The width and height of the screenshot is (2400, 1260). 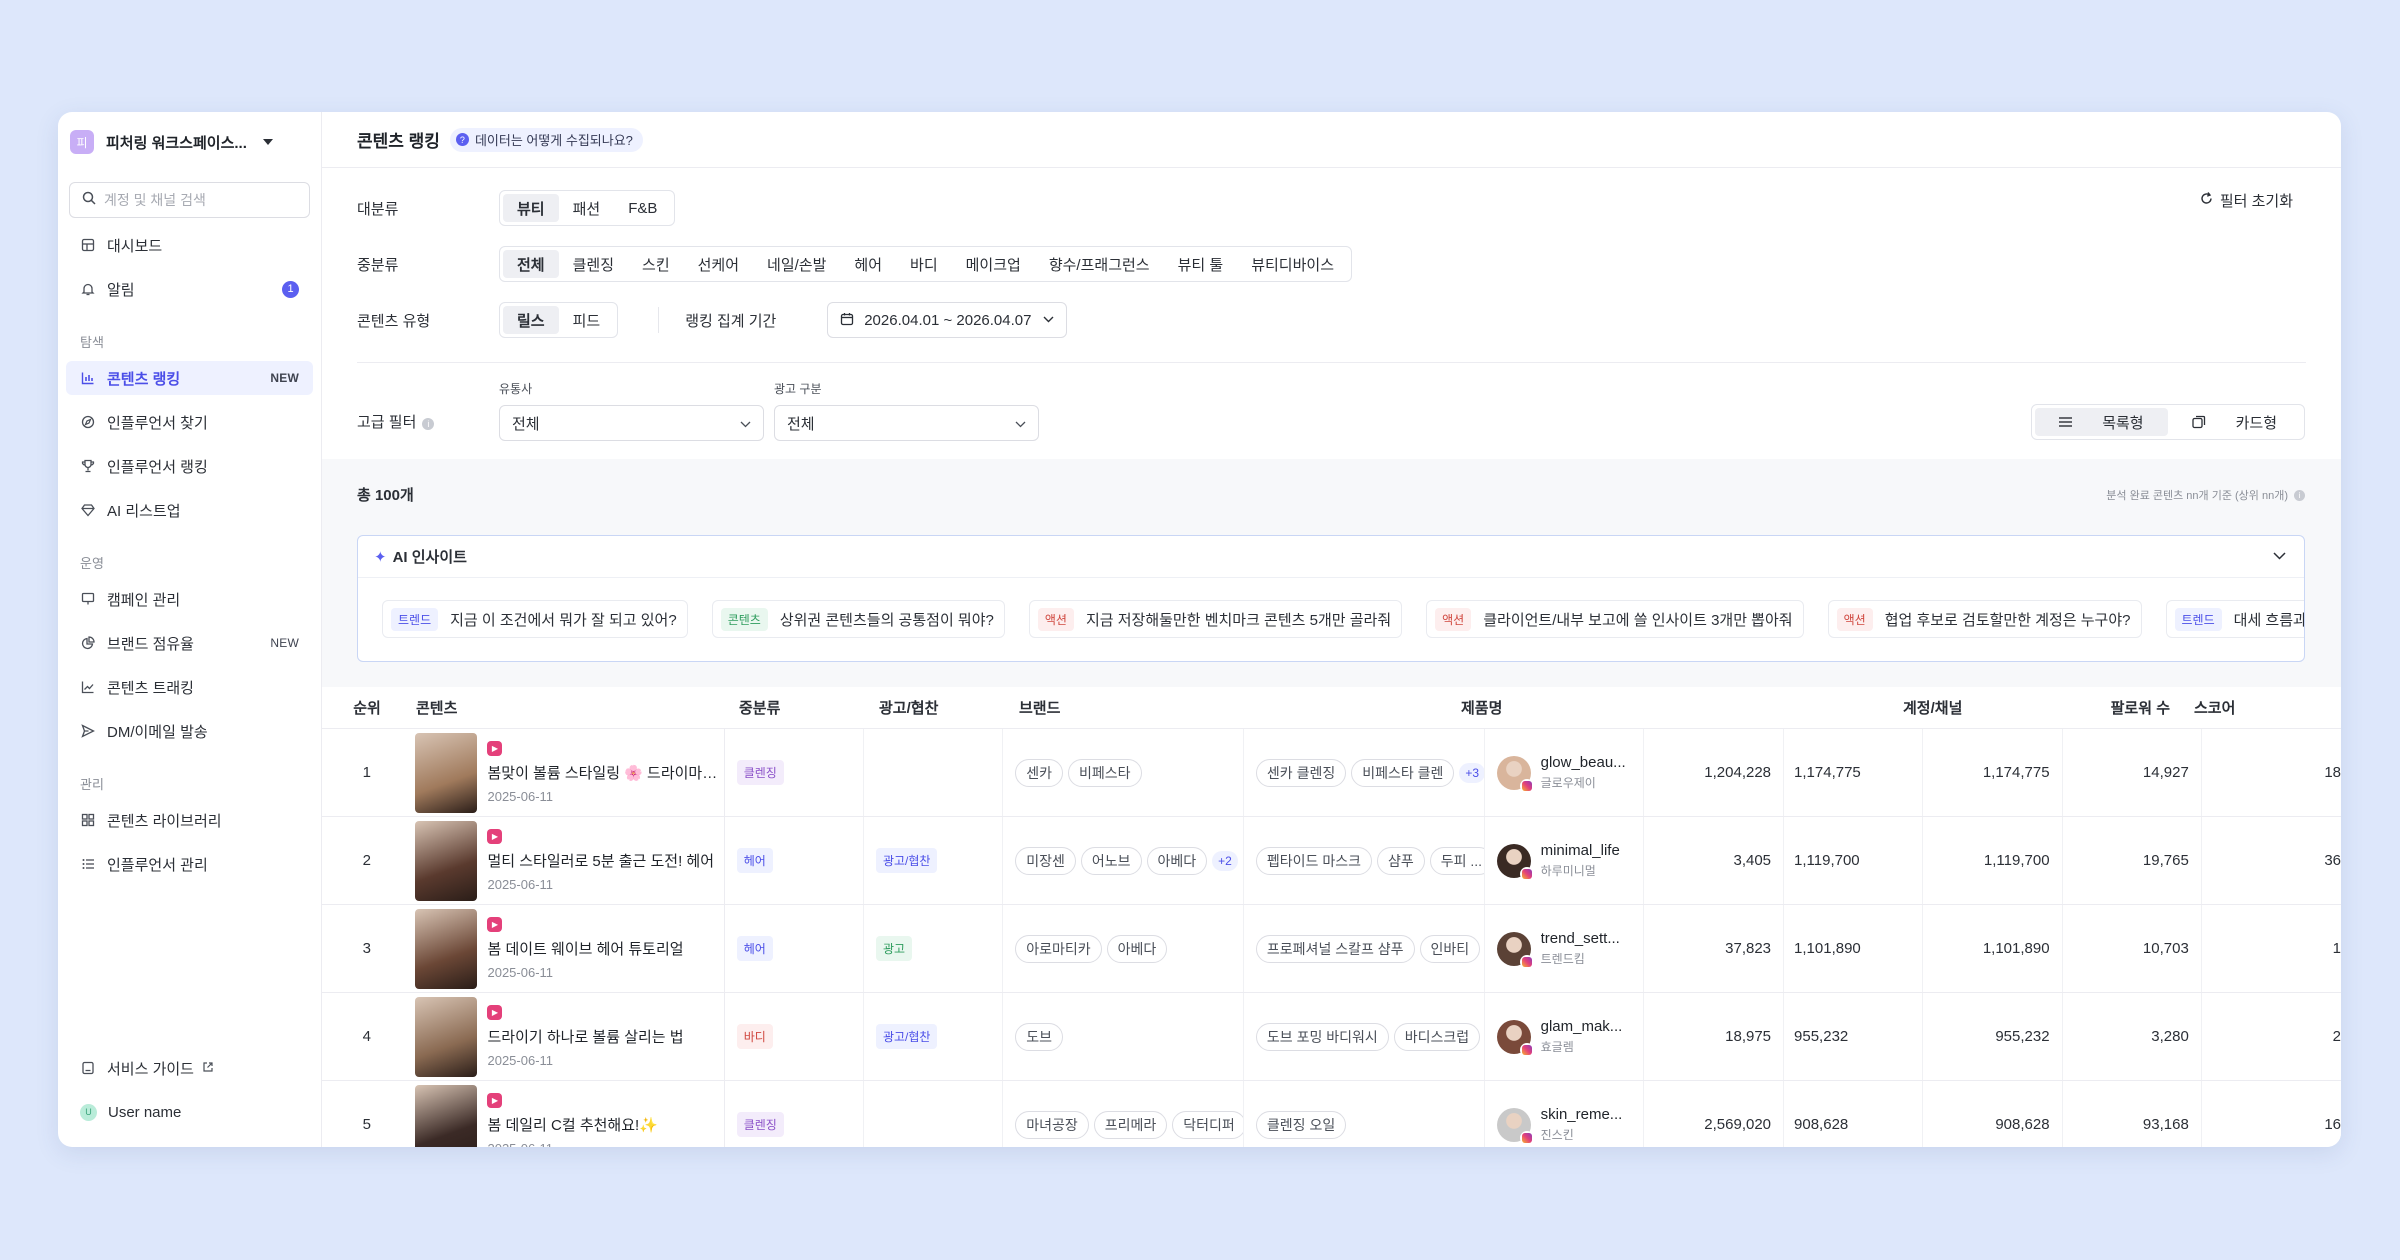 What do you see at coordinates (796, 264) in the screenshot?
I see `subcategory-option: 네일/손발` at bounding box center [796, 264].